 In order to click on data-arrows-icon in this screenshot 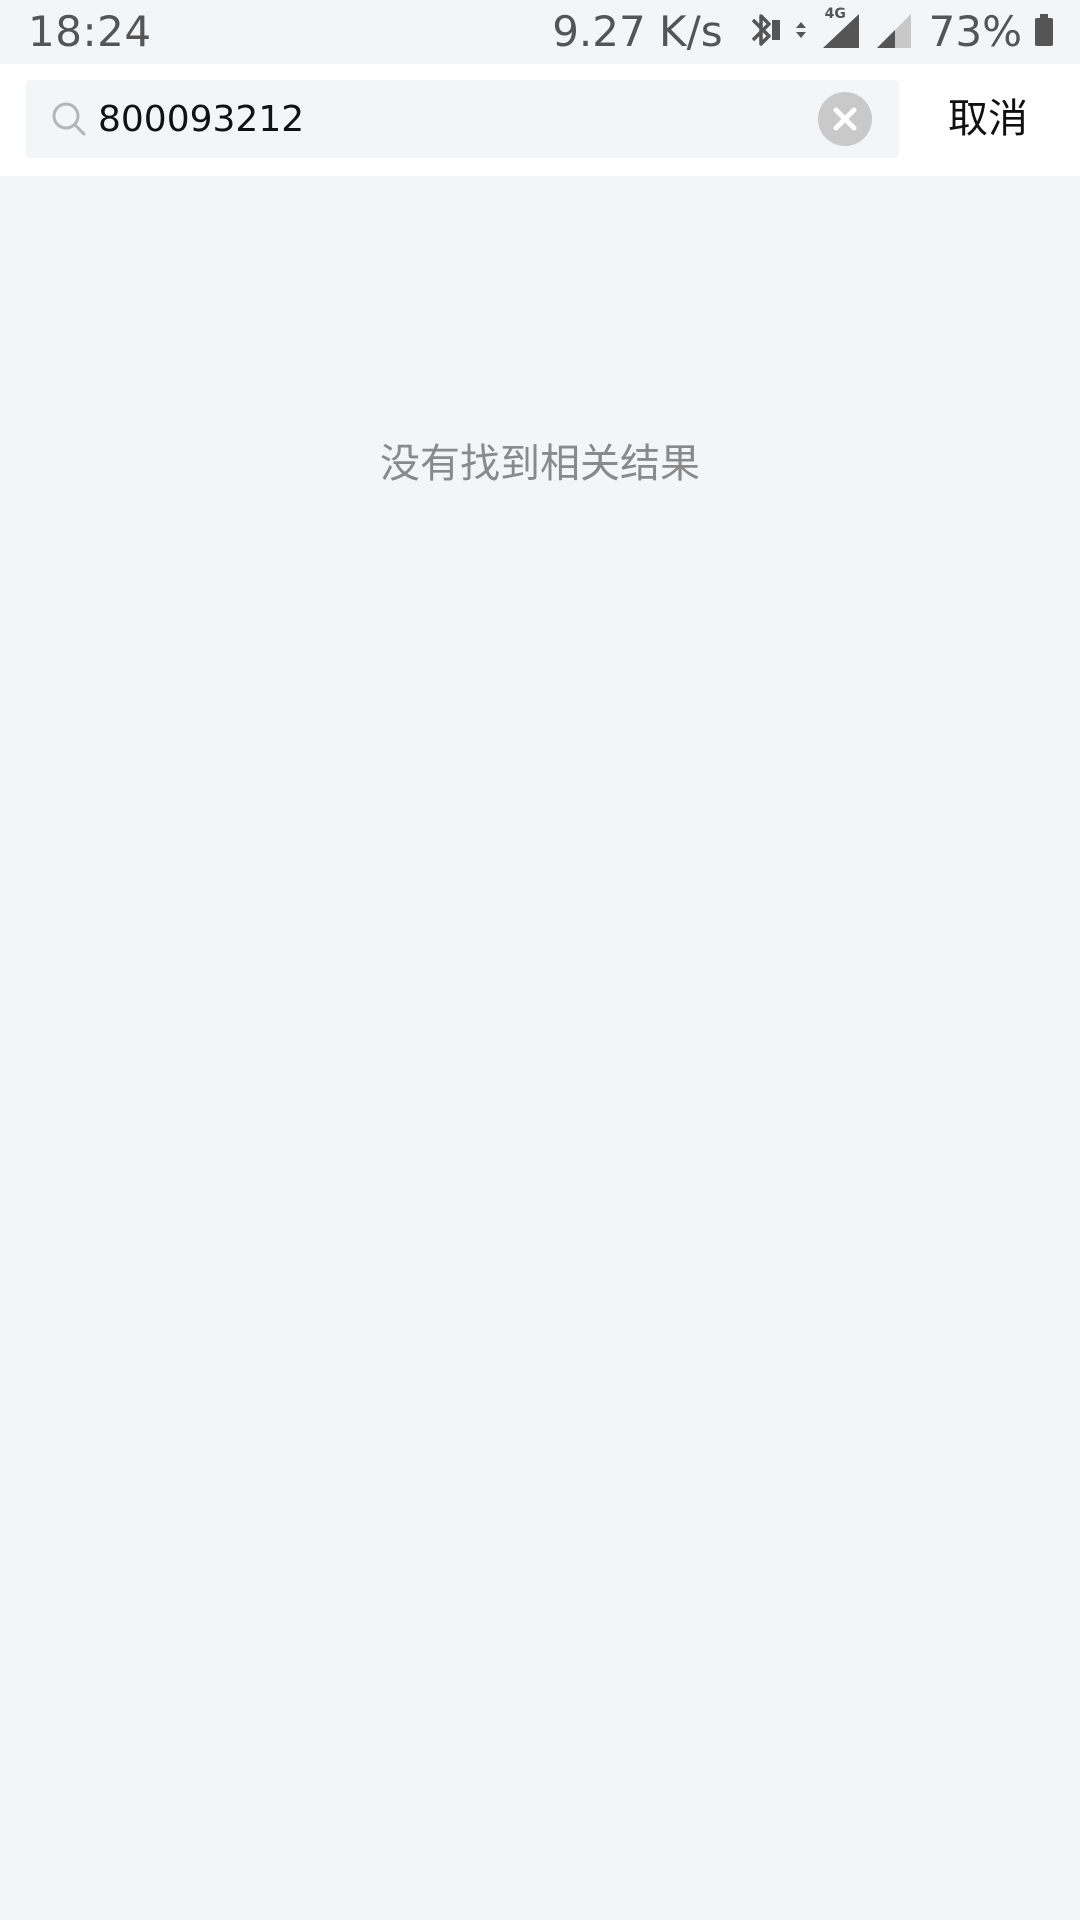, I will do `click(801, 32)`.